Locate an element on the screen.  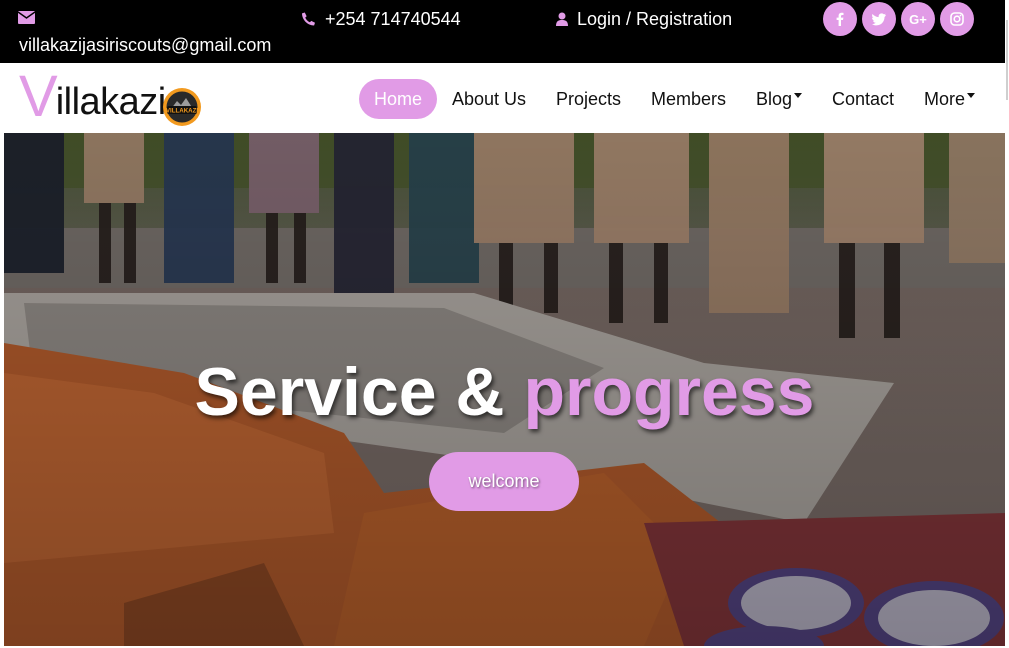
twitter-button is located at coordinates (879, 19).